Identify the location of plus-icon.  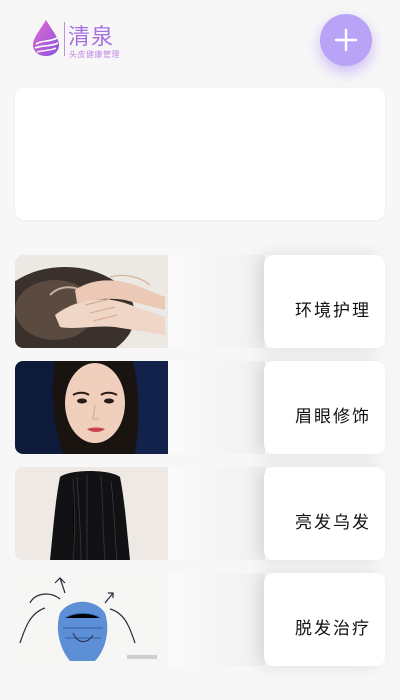
(346, 40).